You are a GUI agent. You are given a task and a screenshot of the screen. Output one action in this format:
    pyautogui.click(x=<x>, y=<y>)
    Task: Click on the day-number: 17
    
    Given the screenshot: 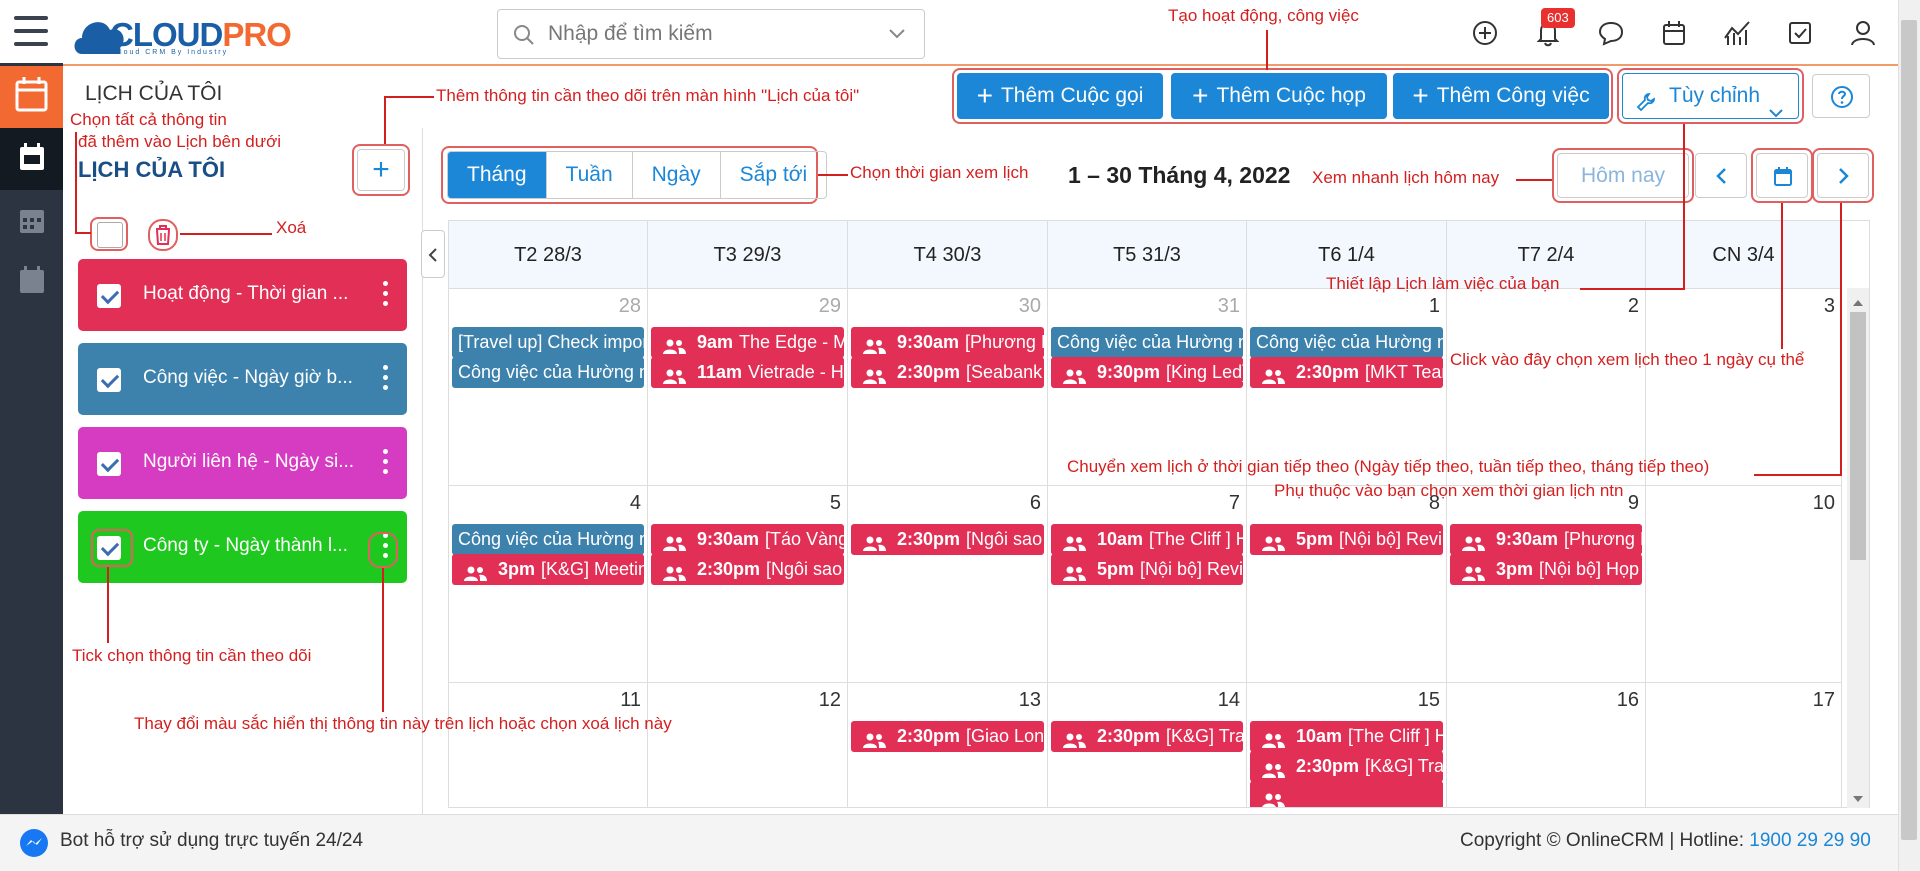 What is the action you would take?
    pyautogui.click(x=1824, y=700)
    